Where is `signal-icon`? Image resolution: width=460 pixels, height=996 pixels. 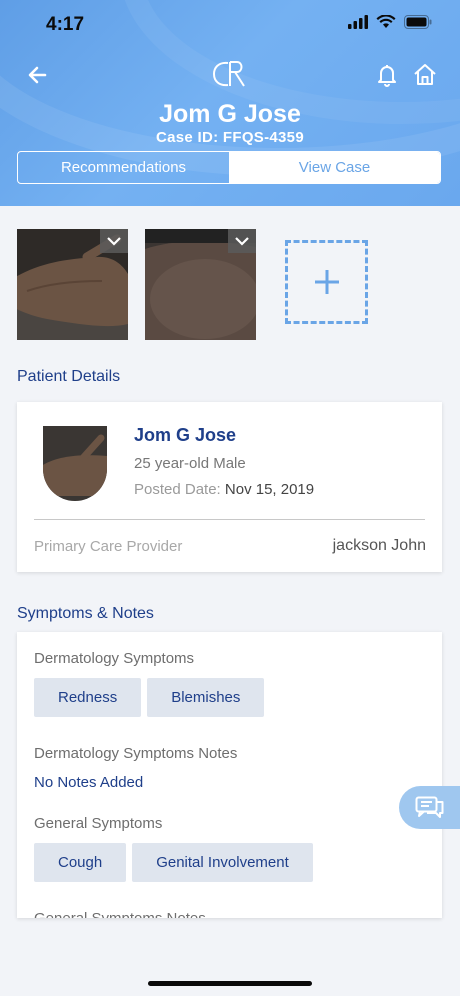
signal-icon is located at coordinates (358, 22).